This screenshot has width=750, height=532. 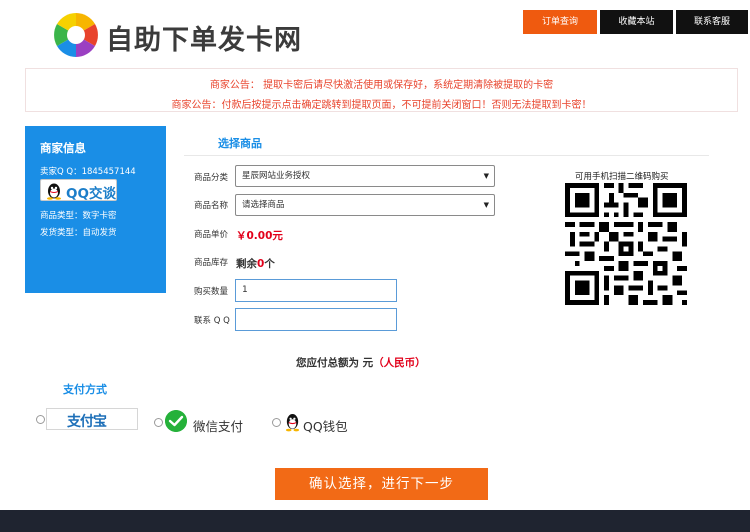 I want to click on goods-name-select: 请选择商品 ▼, so click(x=365, y=205).